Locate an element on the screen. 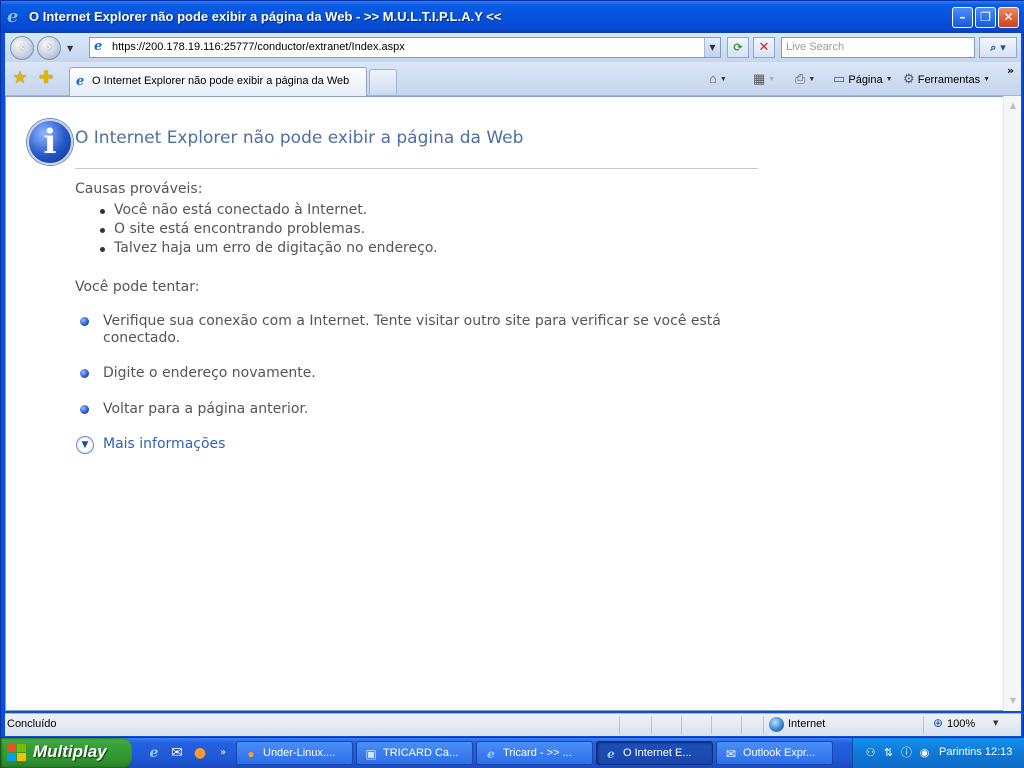 Image resolution: width=1024 pixels, height=768 pixels. print-button: ⎙ ▼ is located at coordinates (805, 80).